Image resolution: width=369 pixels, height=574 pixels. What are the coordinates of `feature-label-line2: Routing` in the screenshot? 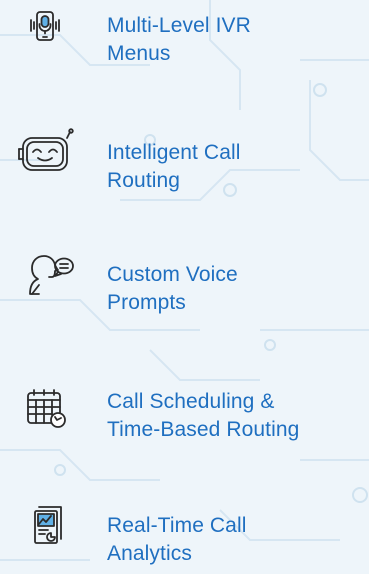 It's located at (144, 180).